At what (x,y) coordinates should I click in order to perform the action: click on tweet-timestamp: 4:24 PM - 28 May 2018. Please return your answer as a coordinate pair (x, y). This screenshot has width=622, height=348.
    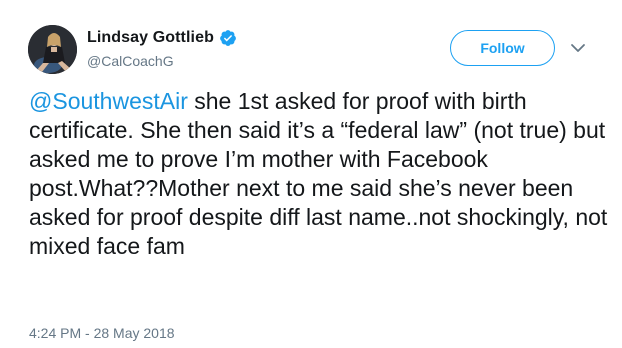
    Looking at the image, I should click on (102, 333).